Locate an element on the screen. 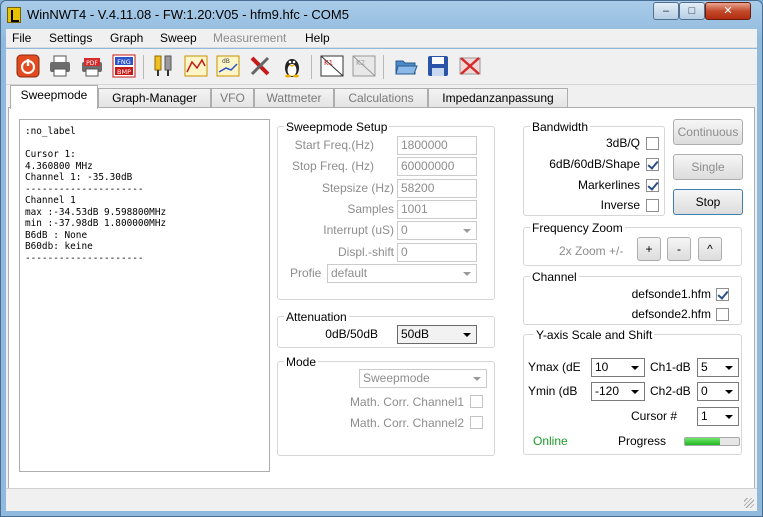 Image resolution: width=763 pixels, height=517 pixels. print-pdf-icon: PDF is located at coordinates (92, 66).